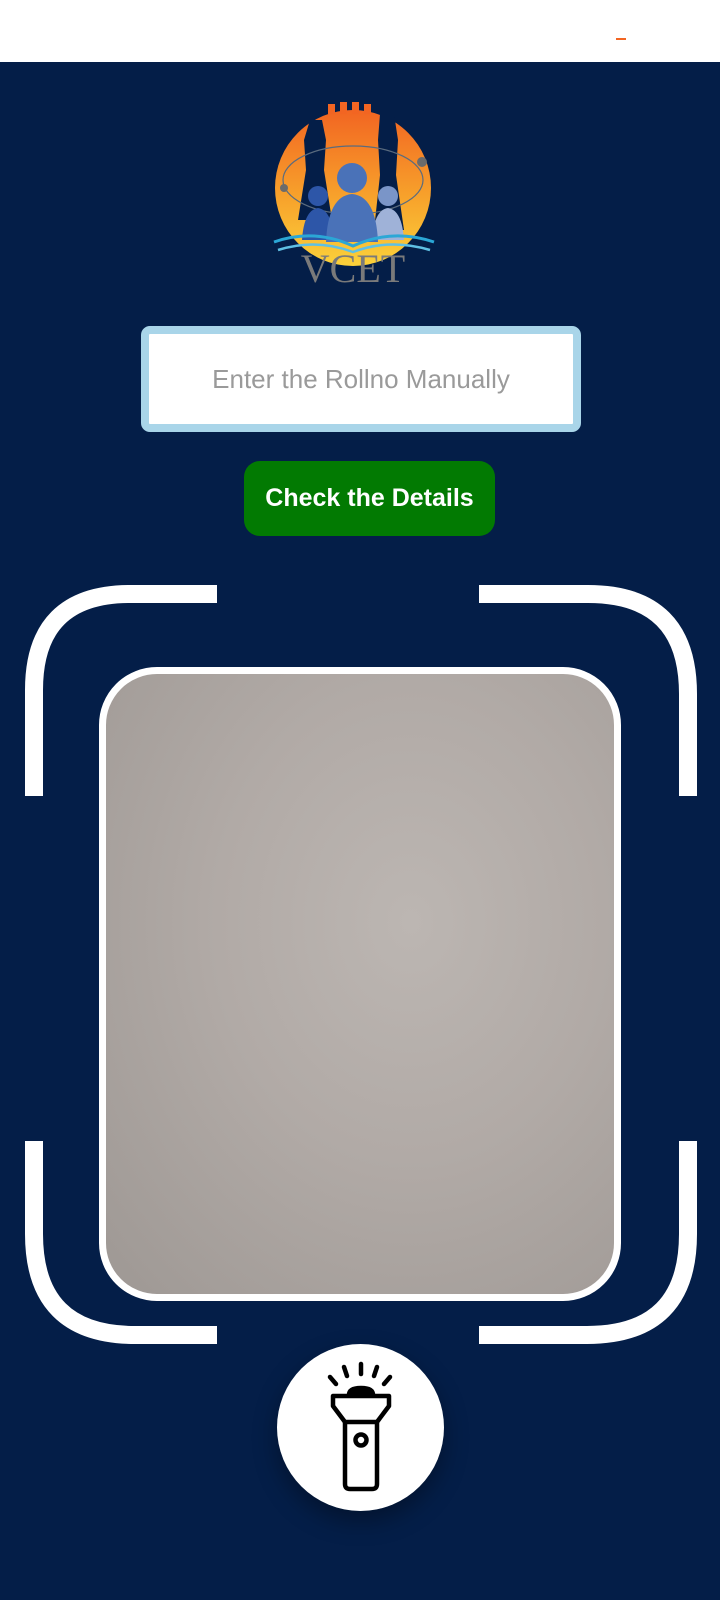  I want to click on logo-text: VCET, so click(353, 268).